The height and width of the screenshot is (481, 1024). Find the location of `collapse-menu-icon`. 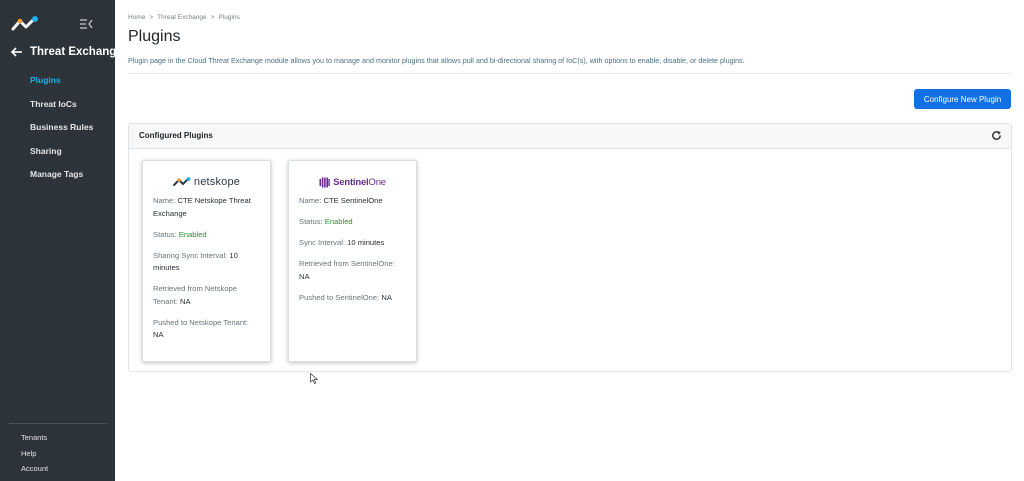

collapse-menu-icon is located at coordinates (86, 24).